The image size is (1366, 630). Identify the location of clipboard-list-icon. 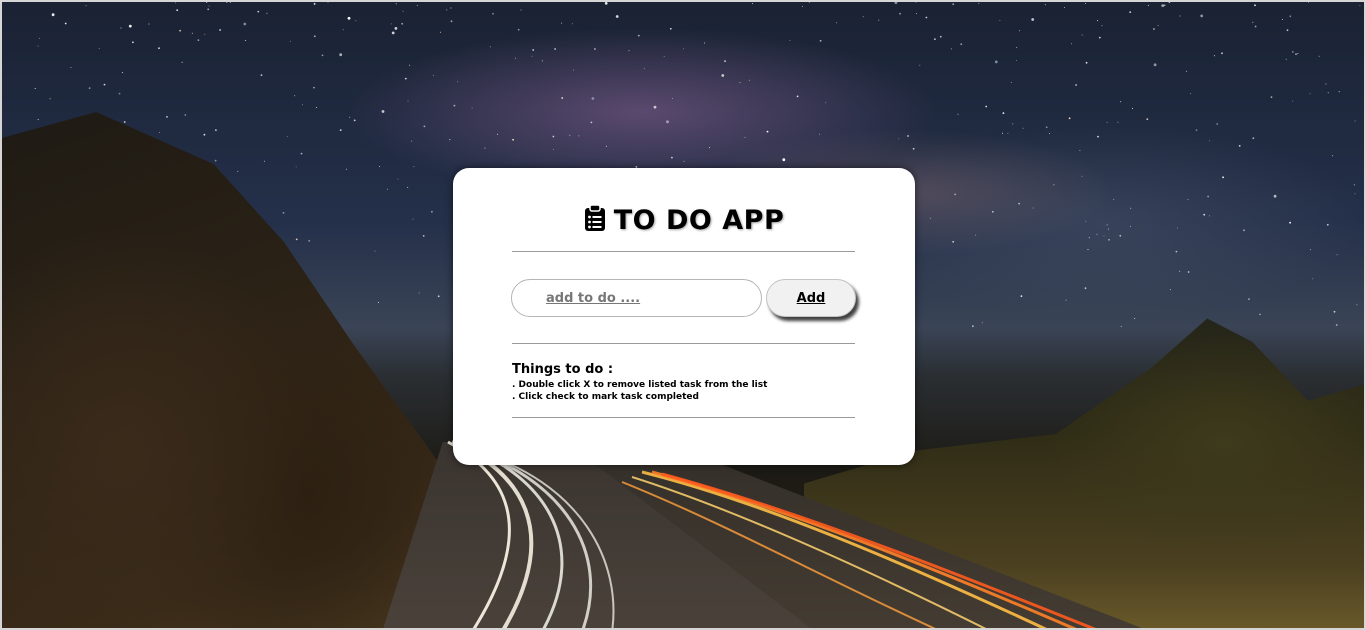
(595, 220).